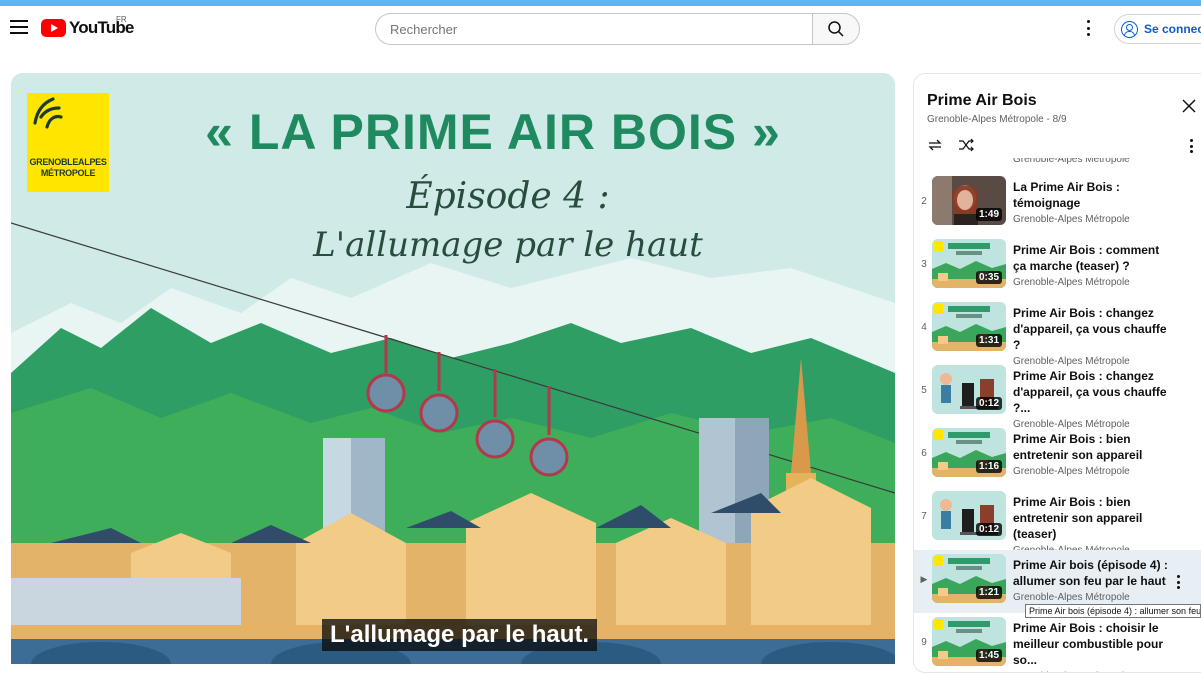 The width and height of the screenshot is (1201, 673). What do you see at coordinates (924, 579) in the screenshot?
I see `now-playing-icon: ▶` at bounding box center [924, 579].